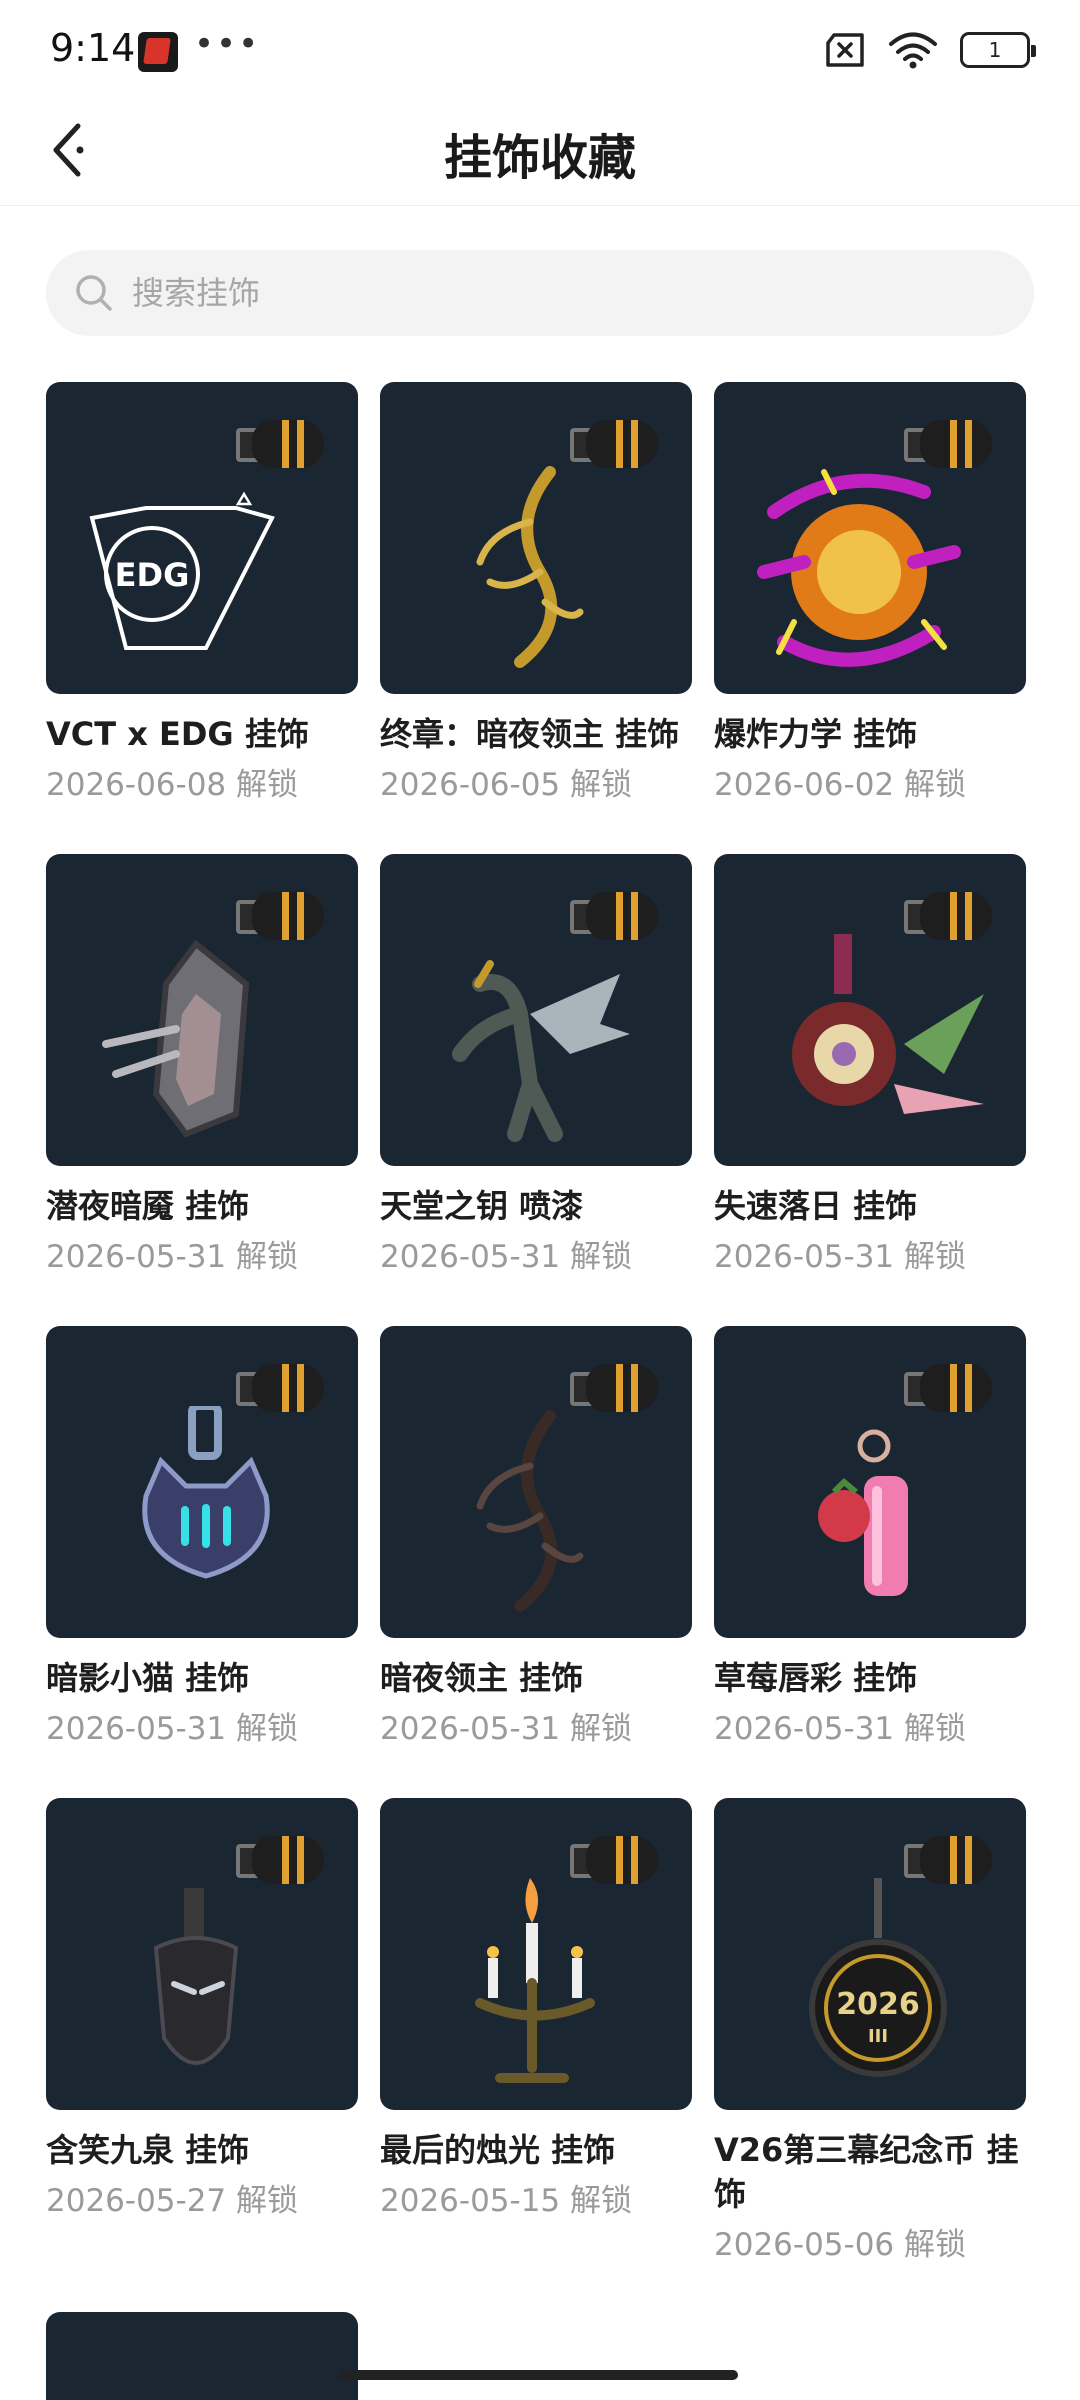 The height and width of the screenshot is (2400, 1080). Describe the element at coordinates (845, 50) in the screenshot. I see `no-sim-icon` at that location.